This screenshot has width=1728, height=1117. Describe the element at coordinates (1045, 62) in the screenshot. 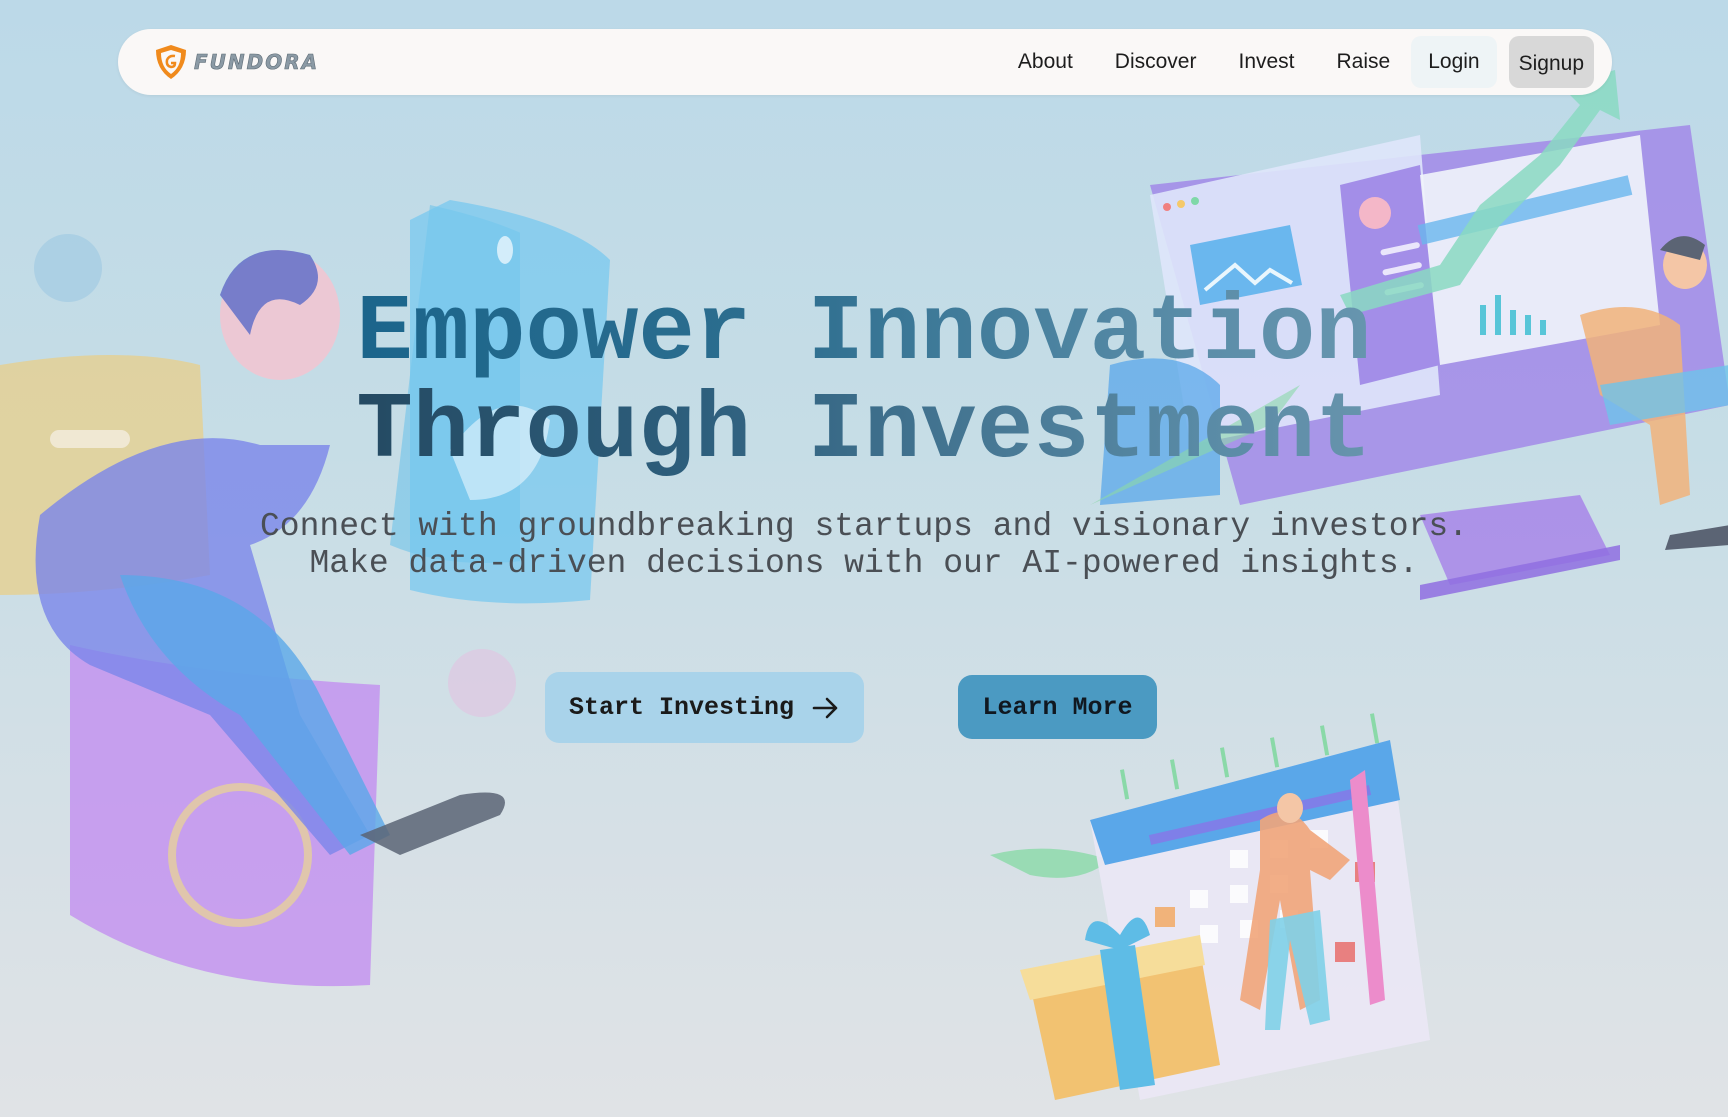

I see `nav-link-about: About` at that location.